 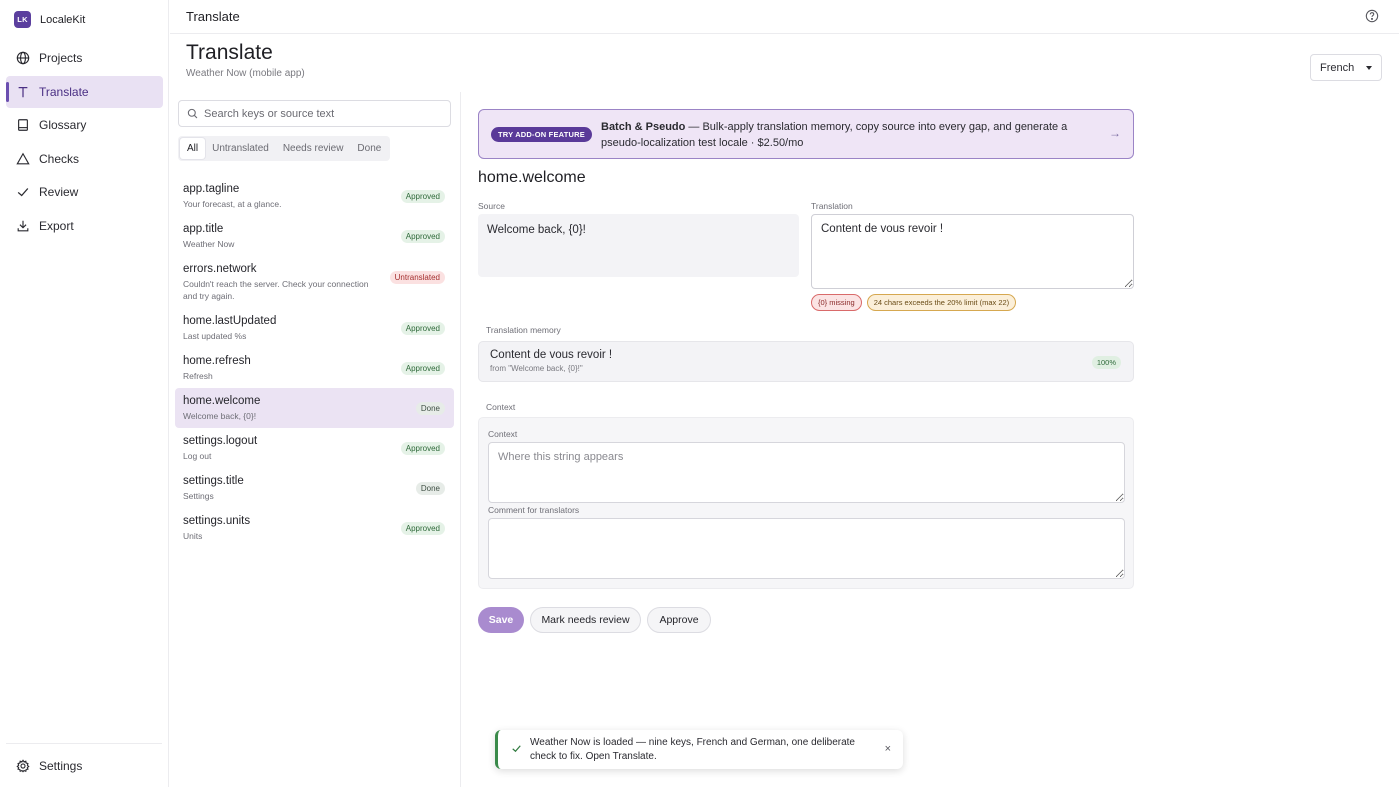 What do you see at coordinates (61, 766) in the screenshot?
I see `sidebar-item-label: Settings` at bounding box center [61, 766].